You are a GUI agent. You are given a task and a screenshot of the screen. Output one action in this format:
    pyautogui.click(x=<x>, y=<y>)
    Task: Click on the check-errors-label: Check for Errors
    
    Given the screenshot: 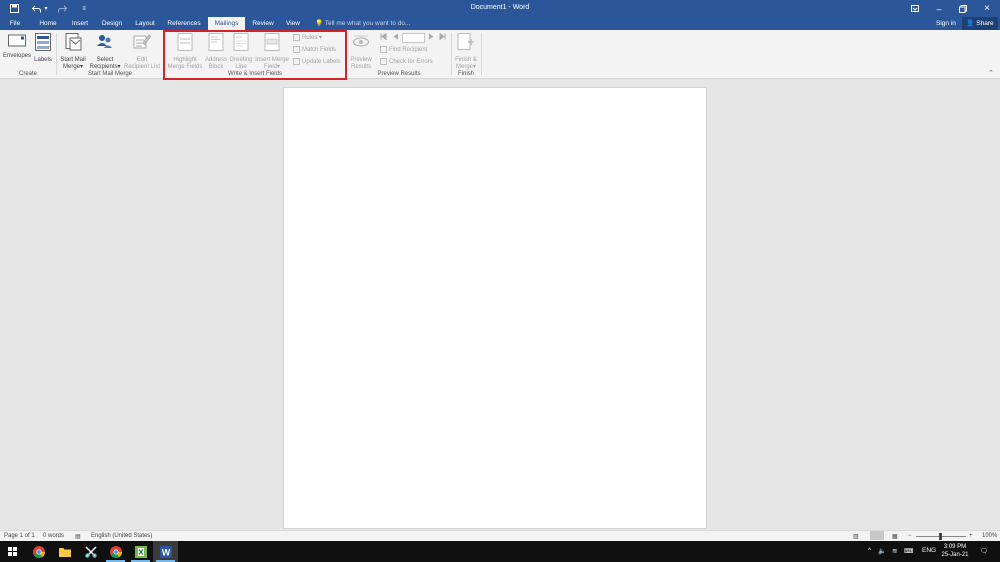 What is the action you would take?
    pyautogui.click(x=411, y=62)
    